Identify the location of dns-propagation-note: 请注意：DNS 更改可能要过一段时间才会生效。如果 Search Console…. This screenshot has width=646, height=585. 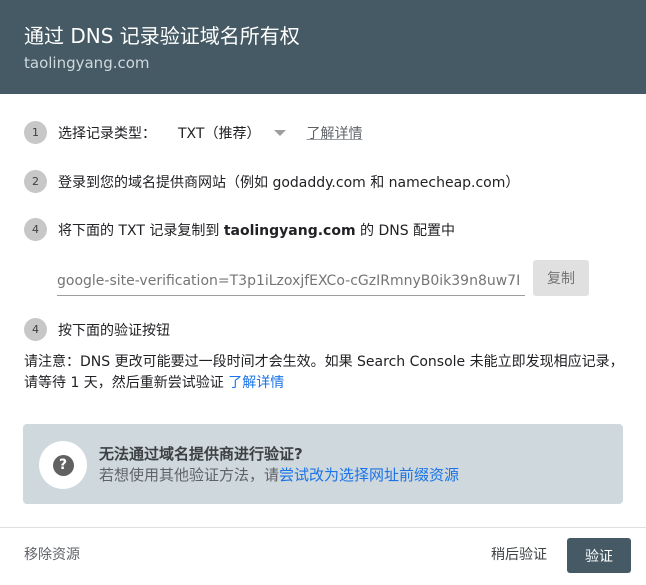
(324, 373).